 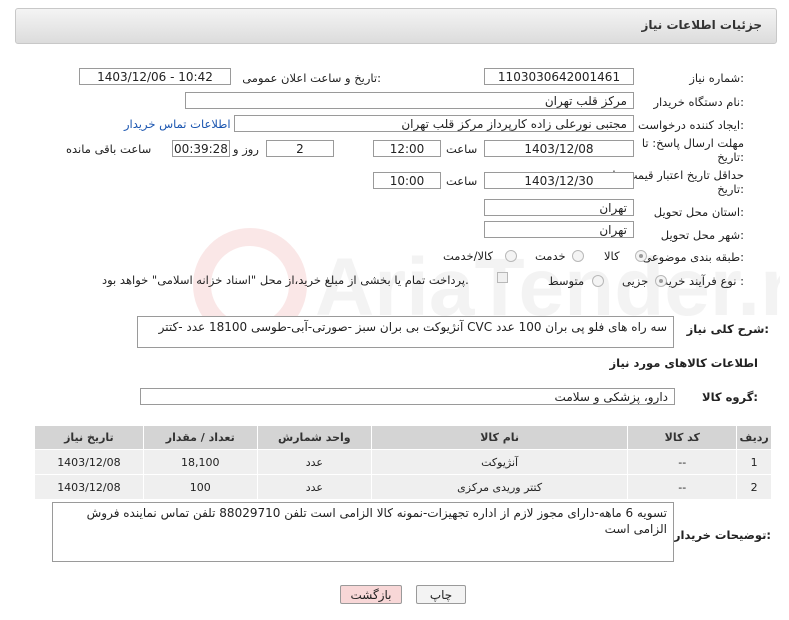 I want to click on reply-date-field: 1403/12/08, so click(x=559, y=148).